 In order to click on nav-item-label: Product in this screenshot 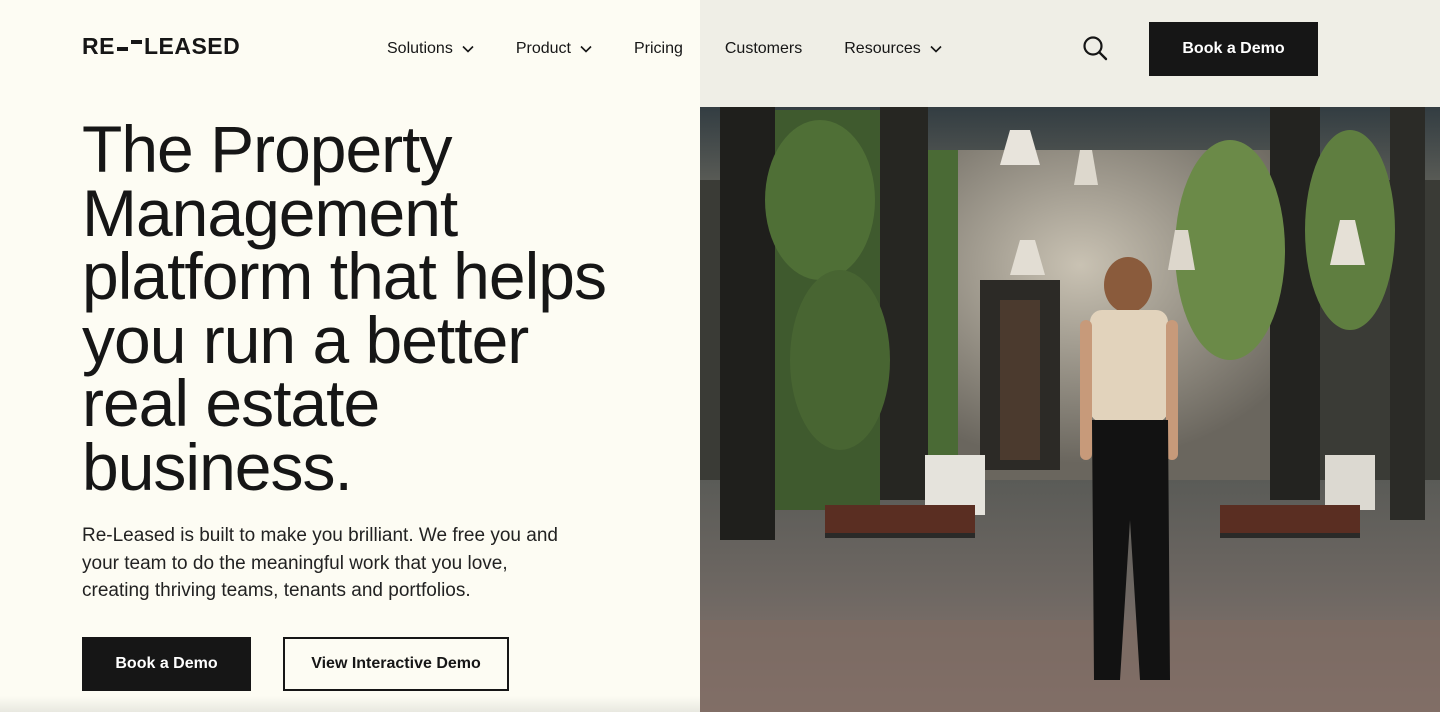, I will do `click(543, 48)`.